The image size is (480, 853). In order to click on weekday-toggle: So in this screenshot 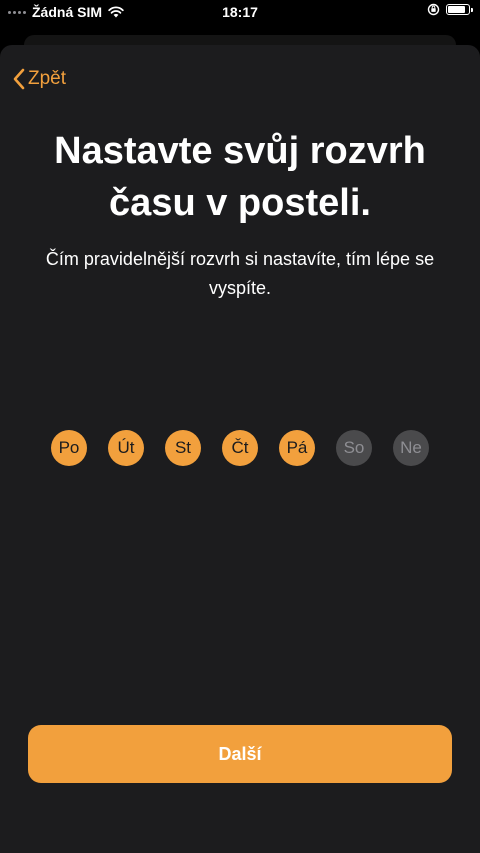, I will do `click(354, 448)`.